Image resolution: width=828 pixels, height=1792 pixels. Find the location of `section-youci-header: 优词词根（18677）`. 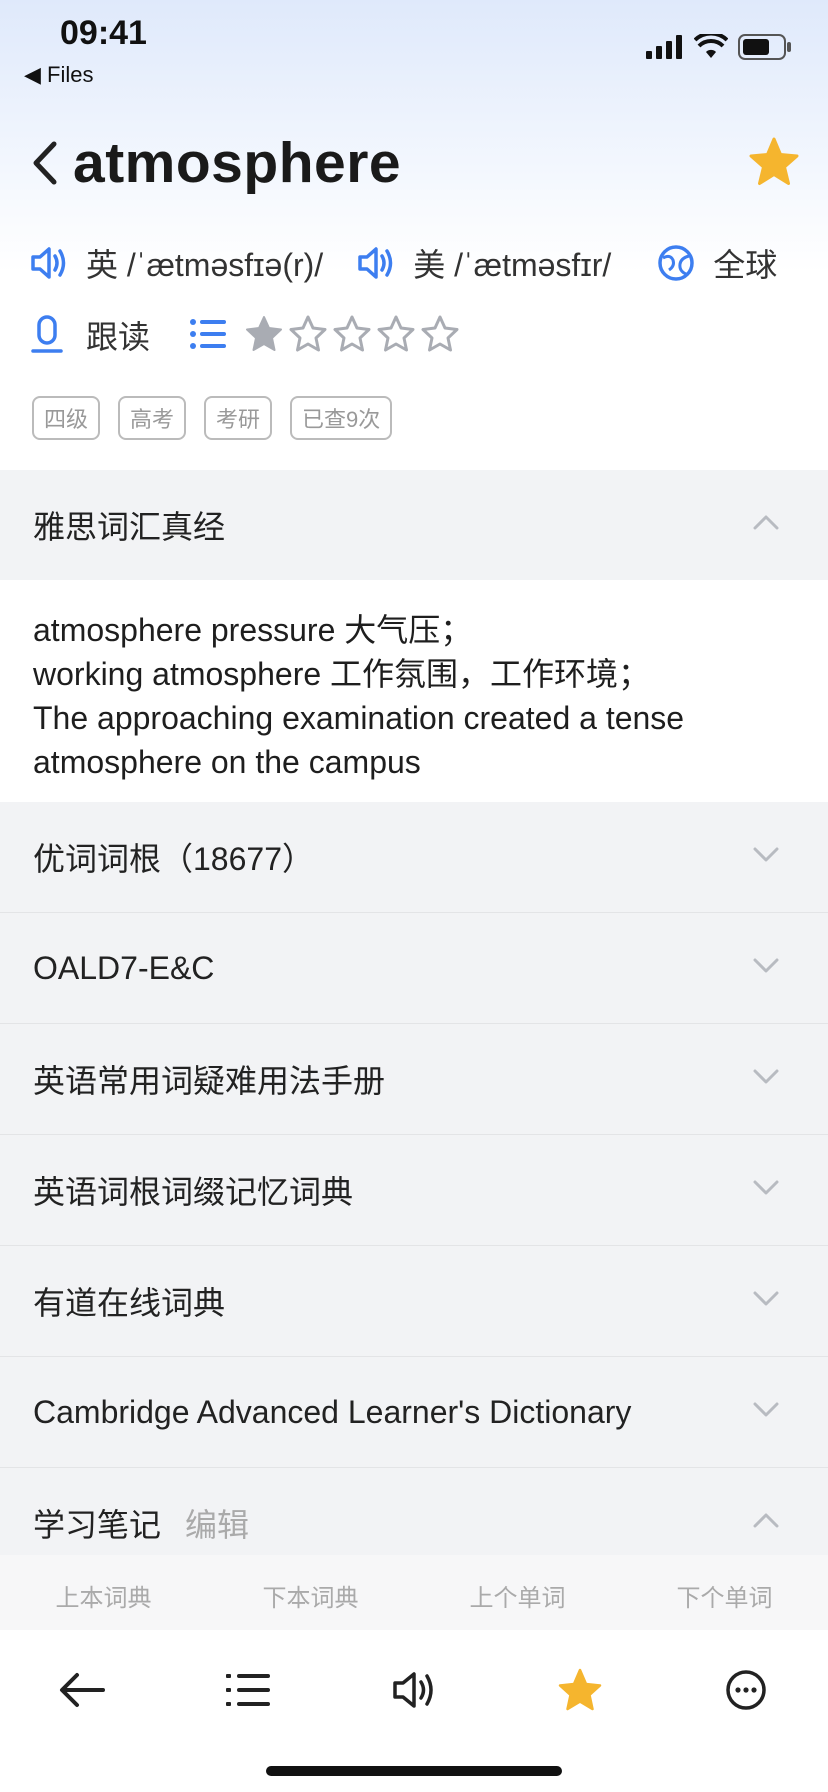

section-youci-header: 优词词根（18677） is located at coordinates (414, 857).